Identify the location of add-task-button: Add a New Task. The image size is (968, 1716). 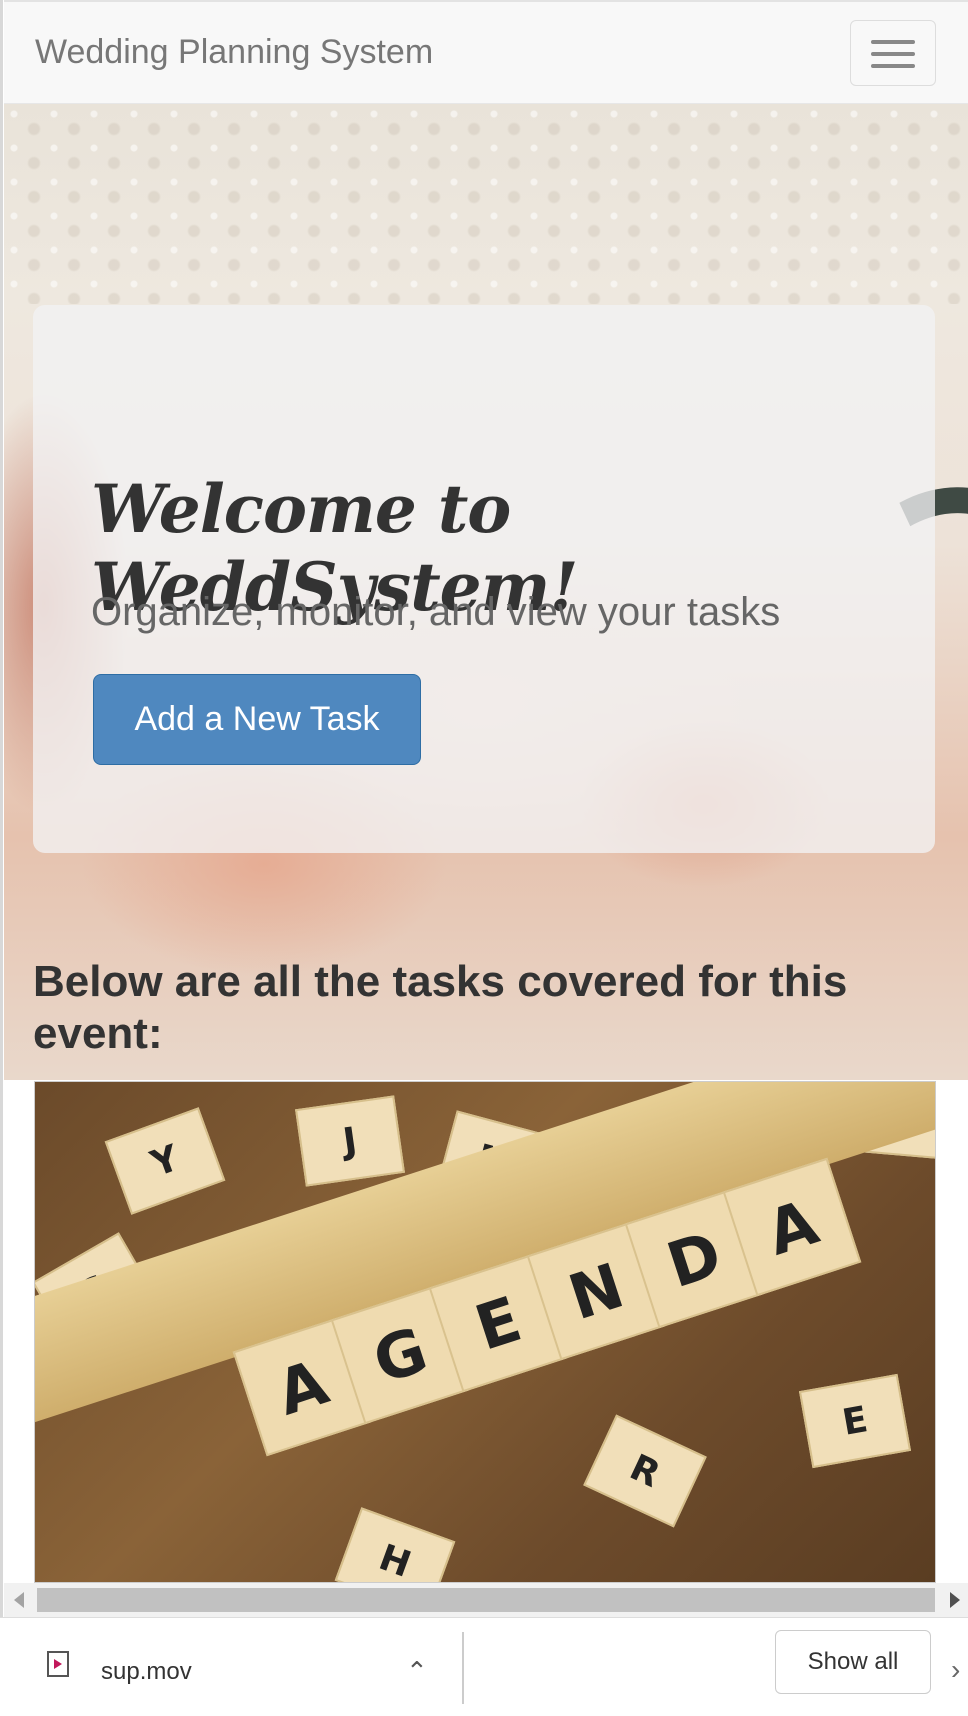
(257, 719).